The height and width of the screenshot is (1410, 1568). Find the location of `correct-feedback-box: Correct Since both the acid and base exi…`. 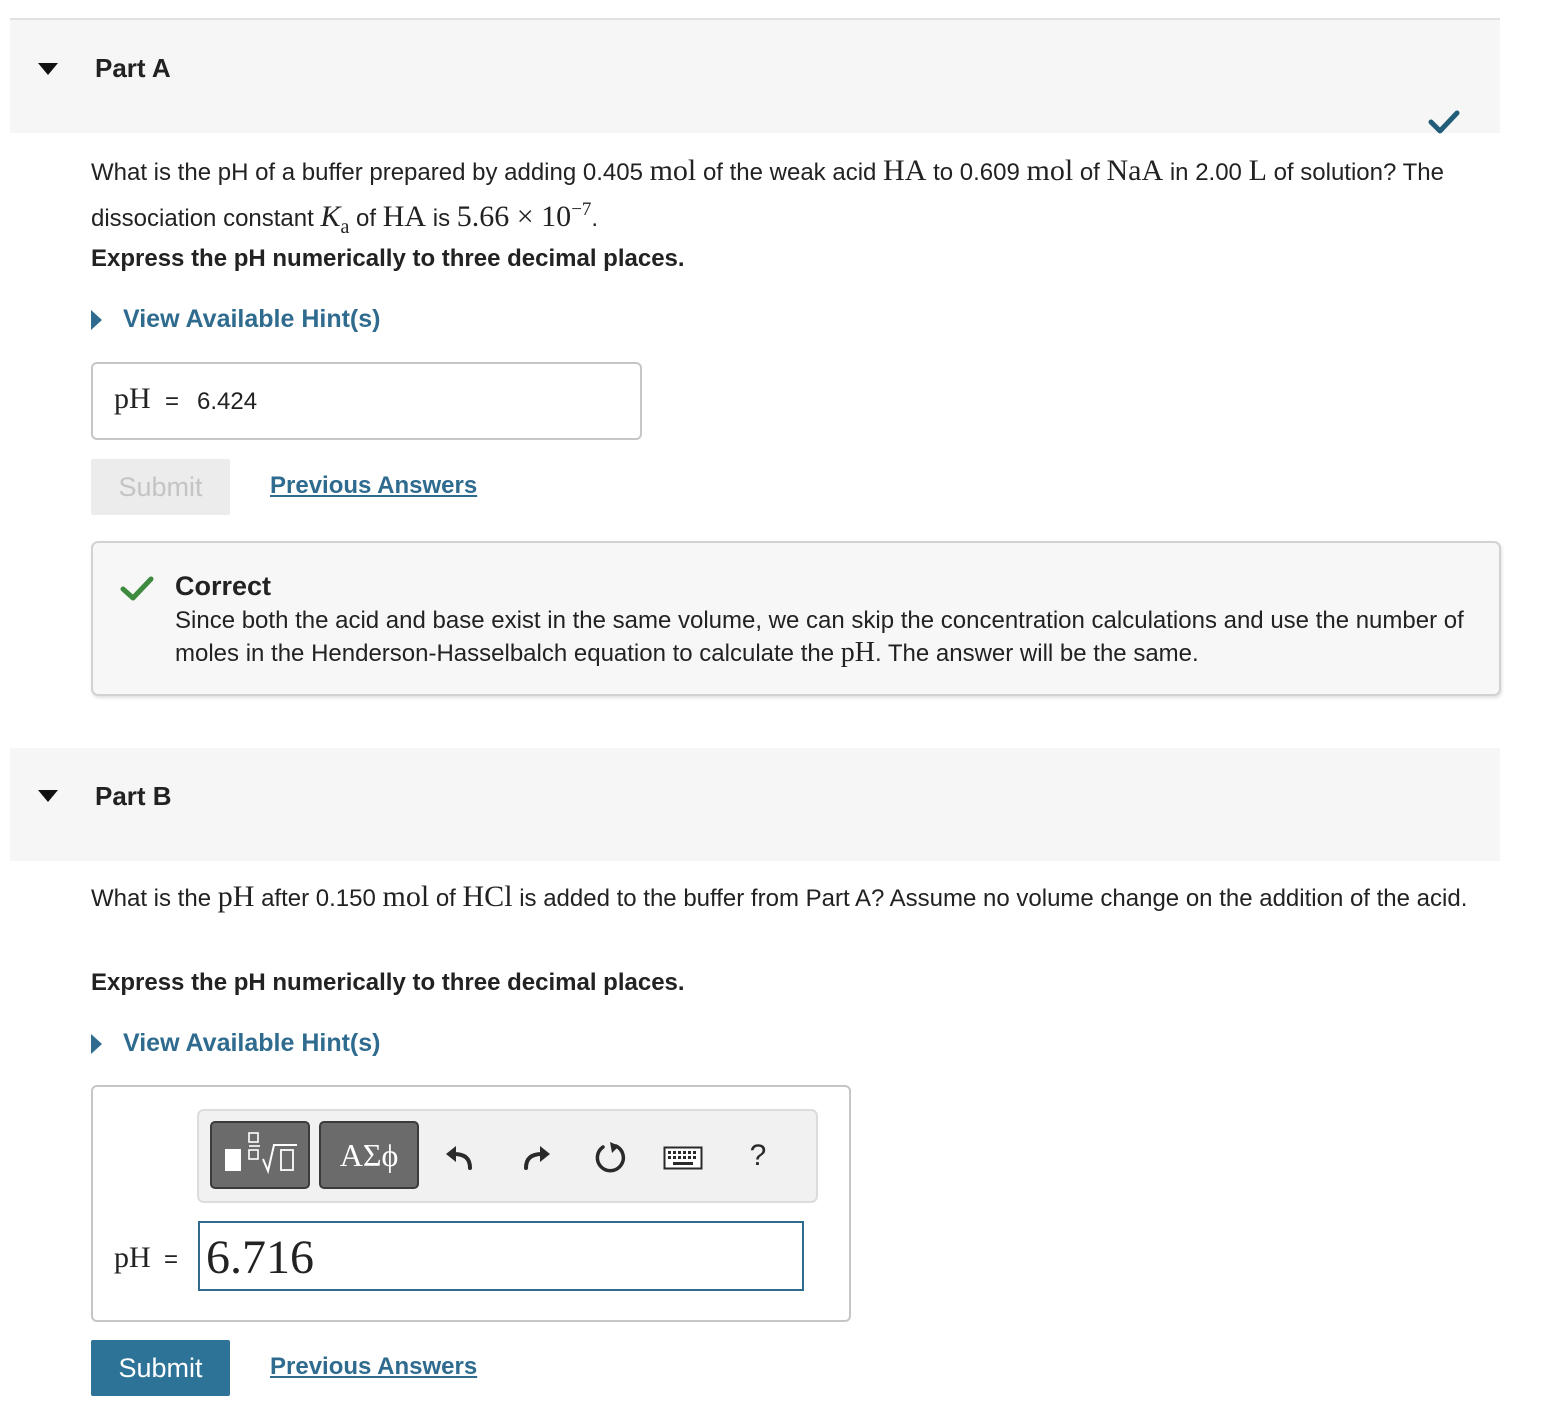

correct-feedback-box: Correct Since both the acid and base exi… is located at coordinates (796, 618).